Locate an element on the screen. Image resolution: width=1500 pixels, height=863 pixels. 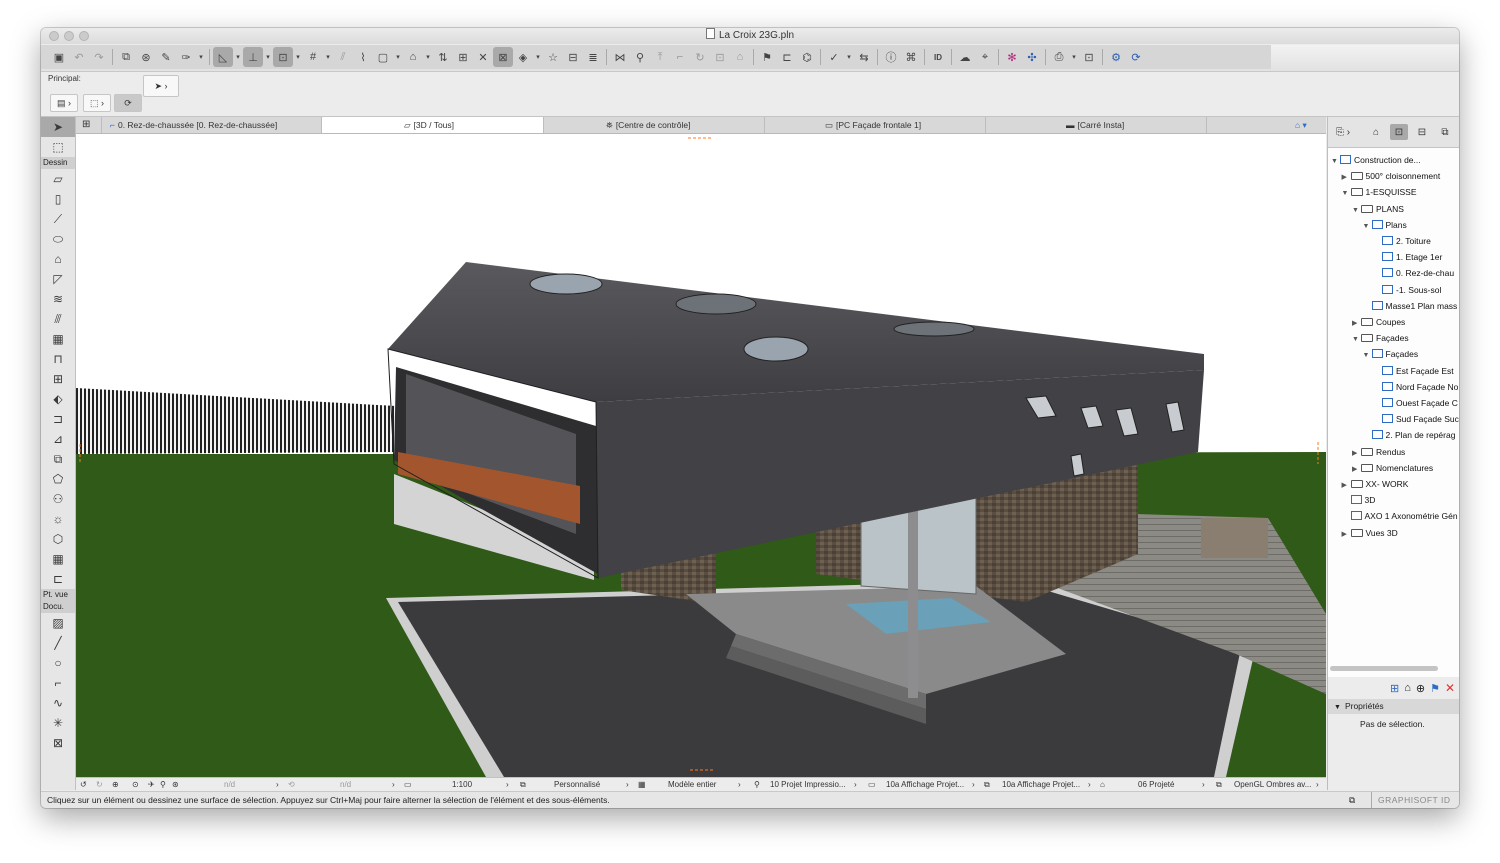
trace-icon: ⋈ is located at coordinates (620, 57).